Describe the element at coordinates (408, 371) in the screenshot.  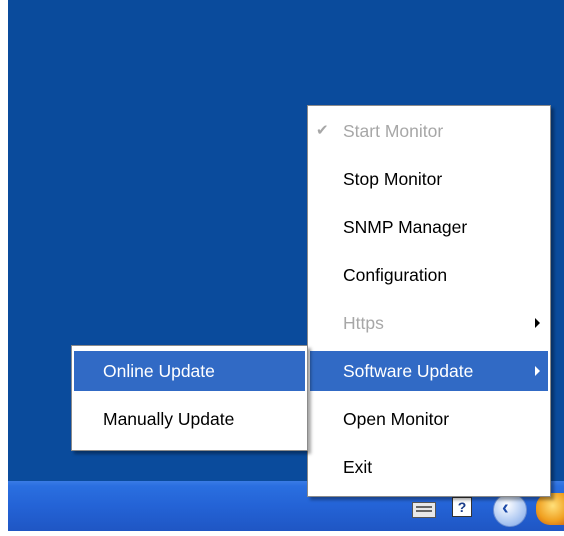
I see `menu-item-label: Software Update` at that location.